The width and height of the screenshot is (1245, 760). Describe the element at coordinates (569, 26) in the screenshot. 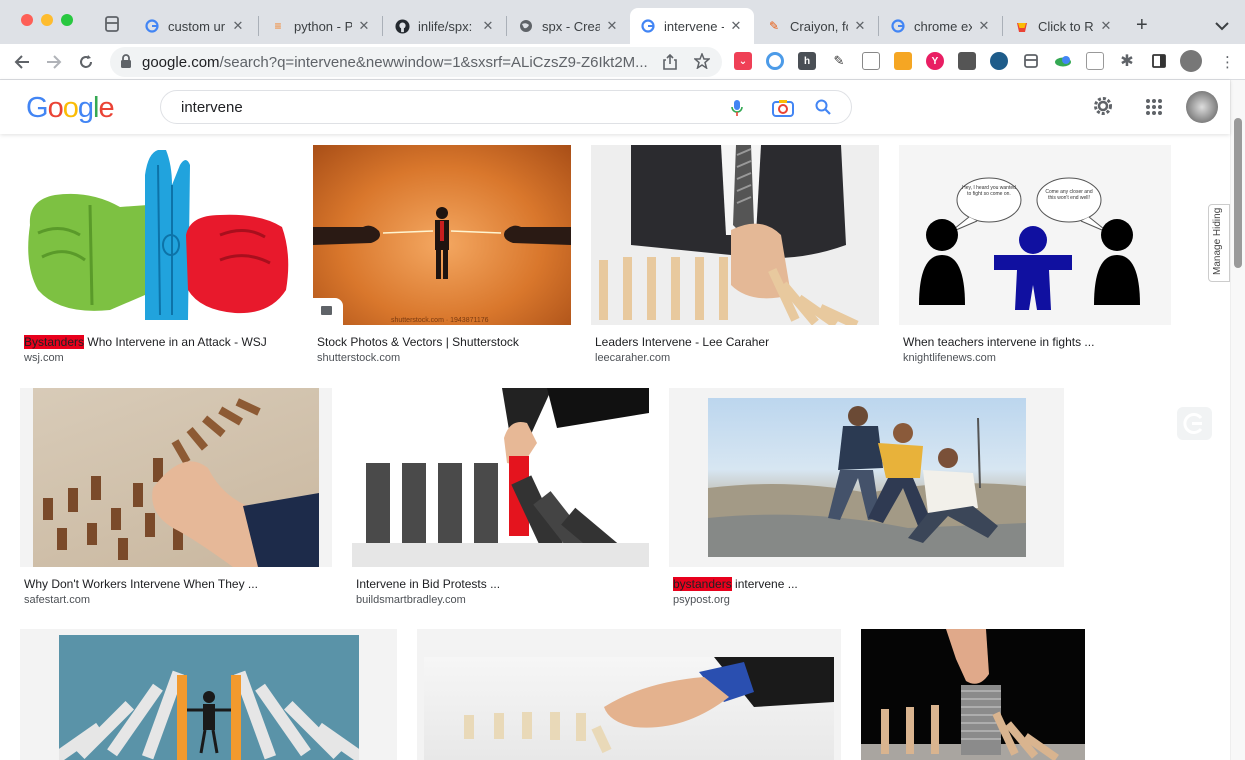

I see `tab-spx-create: spx - Crea ✕` at that location.